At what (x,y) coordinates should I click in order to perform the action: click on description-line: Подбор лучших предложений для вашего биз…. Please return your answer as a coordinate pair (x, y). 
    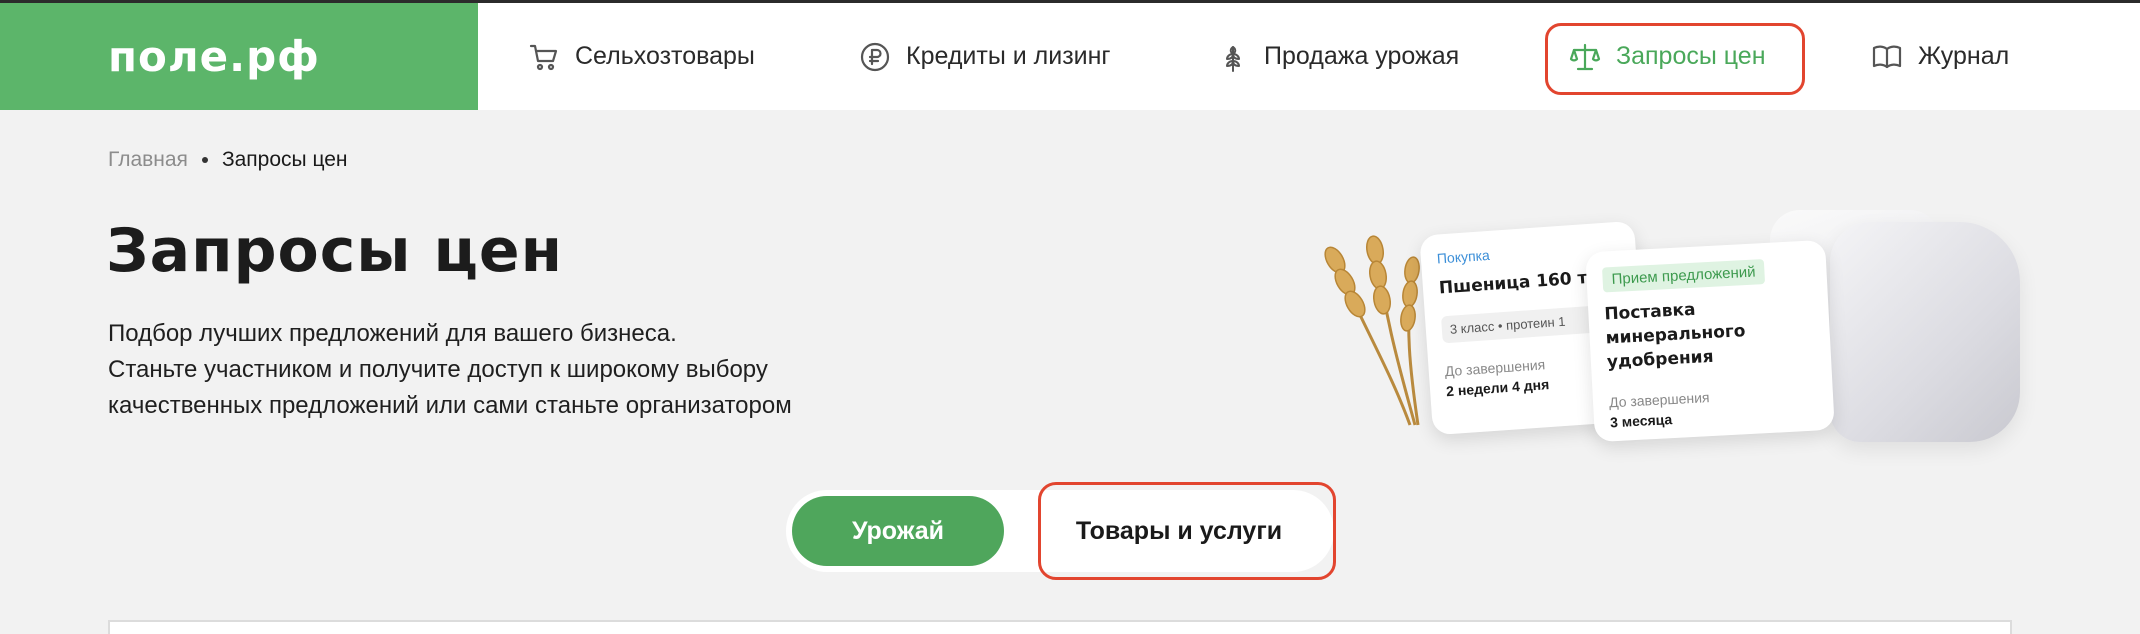
    Looking at the image, I should click on (392, 333).